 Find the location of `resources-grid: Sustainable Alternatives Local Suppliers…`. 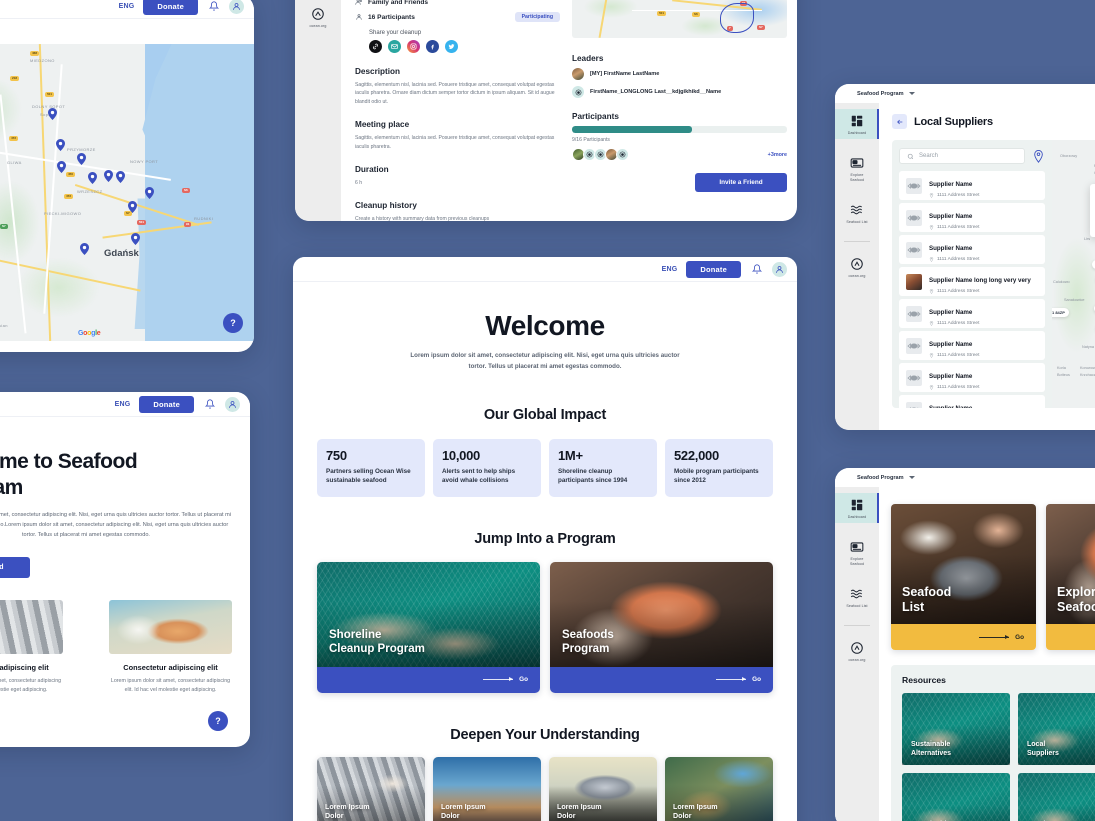

resources-grid: Sustainable Alternatives Local Suppliers… is located at coordinates (998, 757).